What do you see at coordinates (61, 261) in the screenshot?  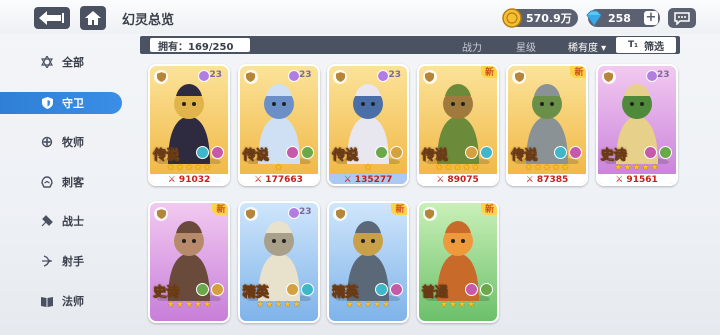 I see `sidebar-item-archer: 射手` at bounding box center [61, 261].